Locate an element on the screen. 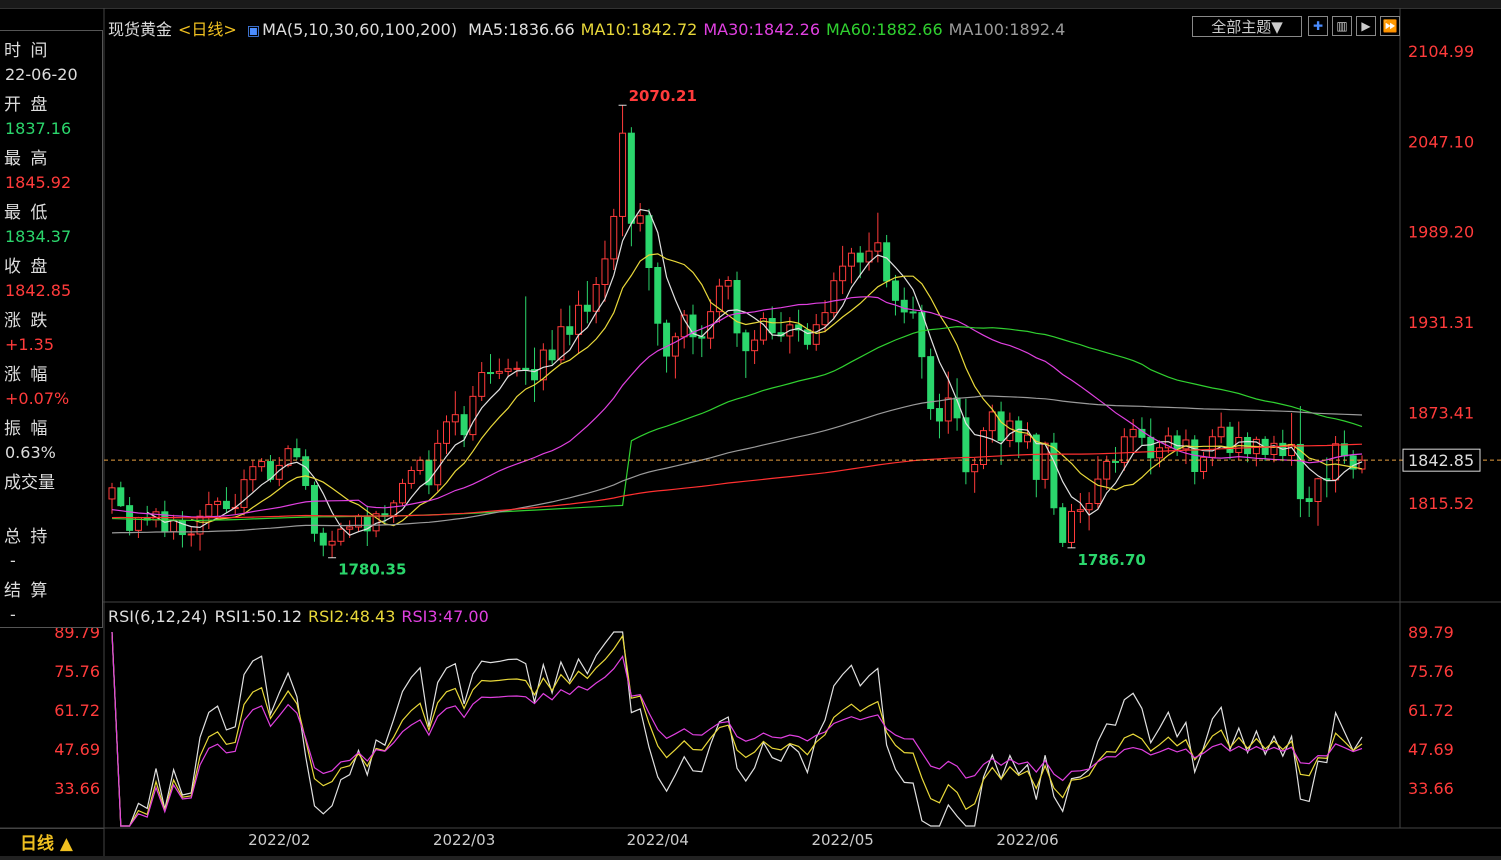  rsi-legend-item-2: RSI3:47.00 is located at coordinates (445, 616).